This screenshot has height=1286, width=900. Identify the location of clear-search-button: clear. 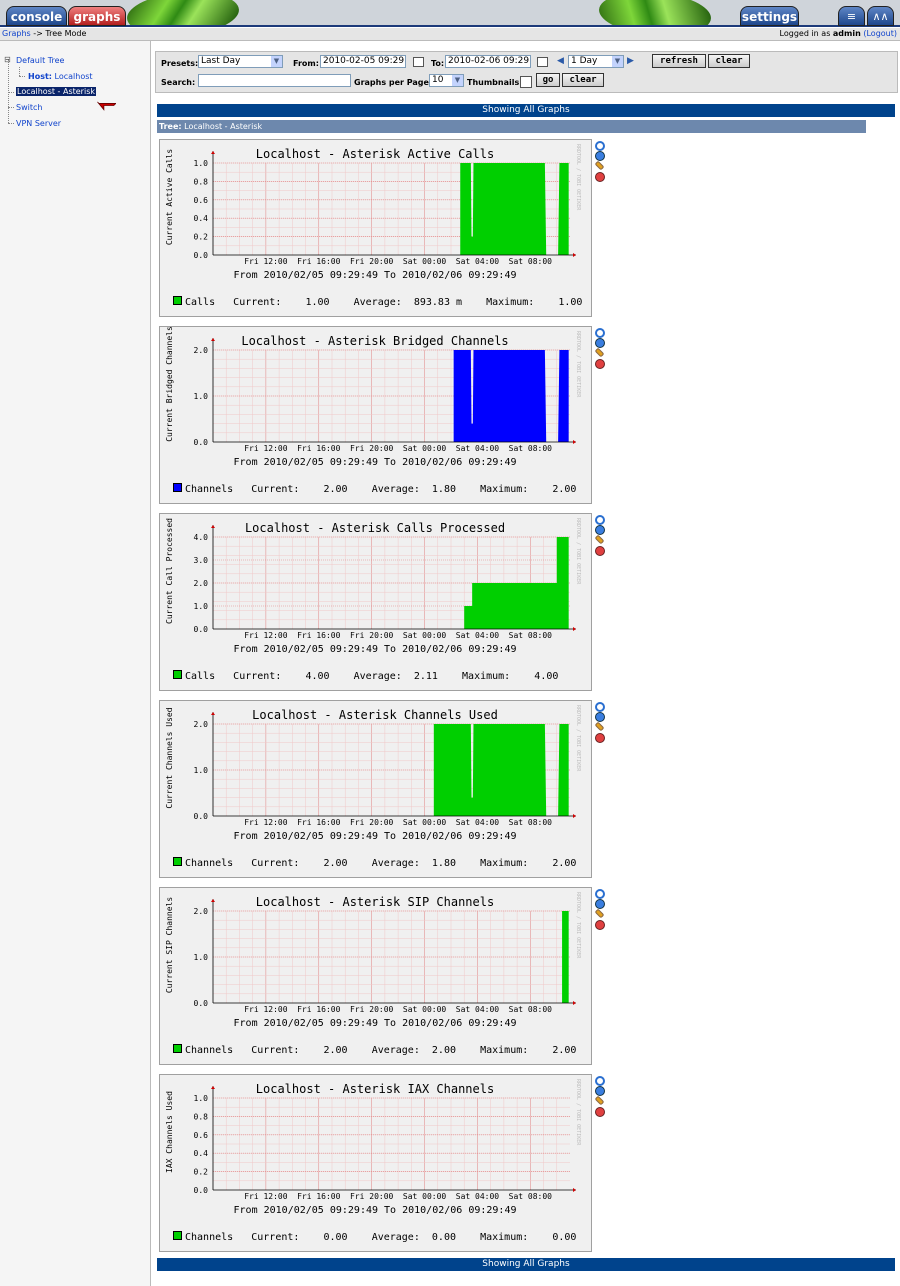
(583, 80).